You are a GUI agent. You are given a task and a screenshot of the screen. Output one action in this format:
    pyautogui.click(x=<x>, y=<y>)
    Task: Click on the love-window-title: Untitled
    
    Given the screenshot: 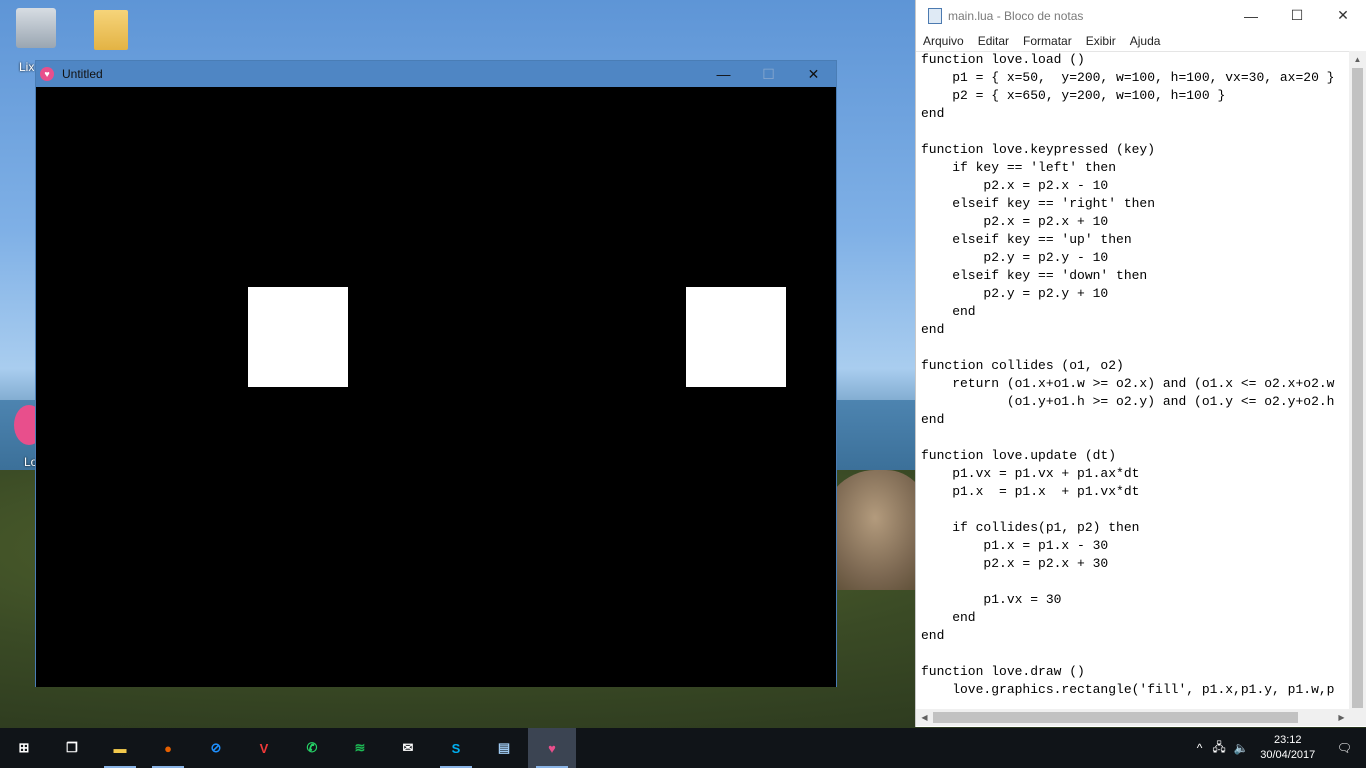 What is the action you would take?
    pyautogui.click(x=82, y=74)
    